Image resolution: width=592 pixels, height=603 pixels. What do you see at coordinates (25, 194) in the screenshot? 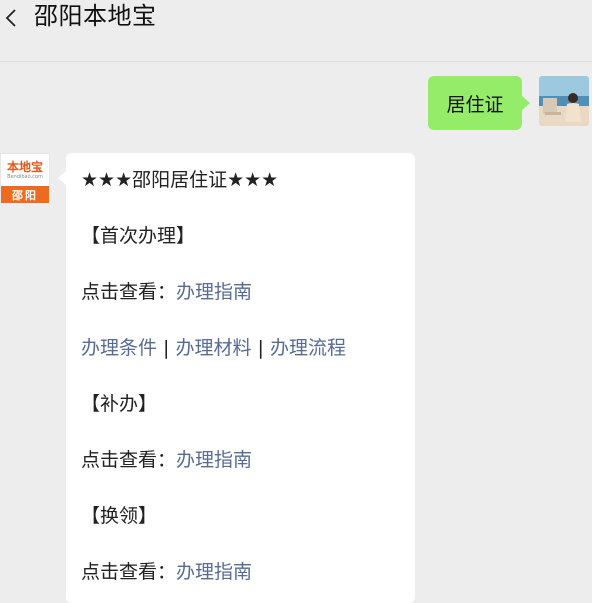
I see `logo-city: 邵阳` at bounding box center [25, 194].